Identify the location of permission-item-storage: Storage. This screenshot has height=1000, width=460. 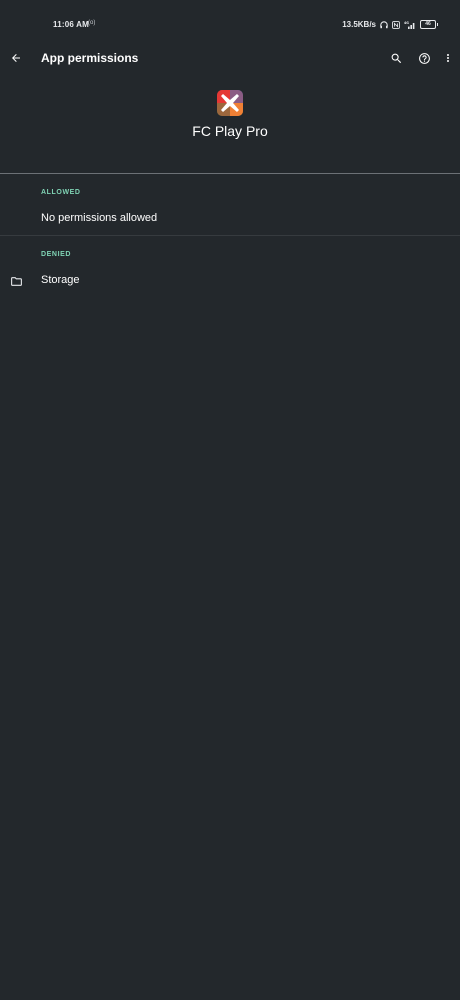
(230, 281).